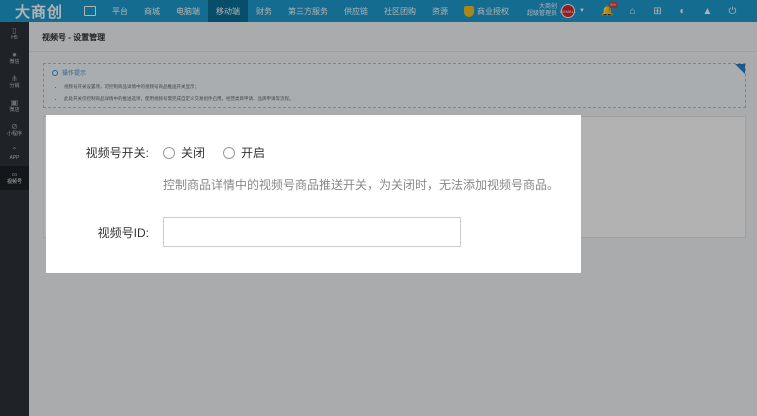 The width and height of the screenshot is (757, 416). I want to click on radio-on-label: 开启, so click(253, 153).